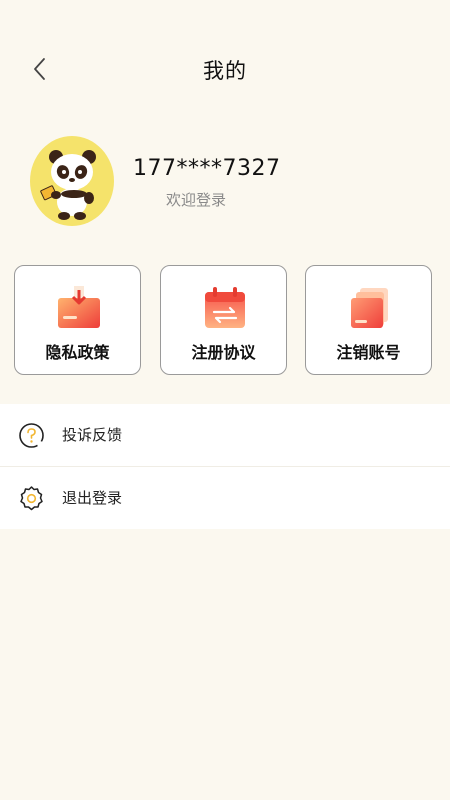 The height and width of the screenshot is (800, 450). I want to click on menu-item-label: 退出登录, so click(92, 498).